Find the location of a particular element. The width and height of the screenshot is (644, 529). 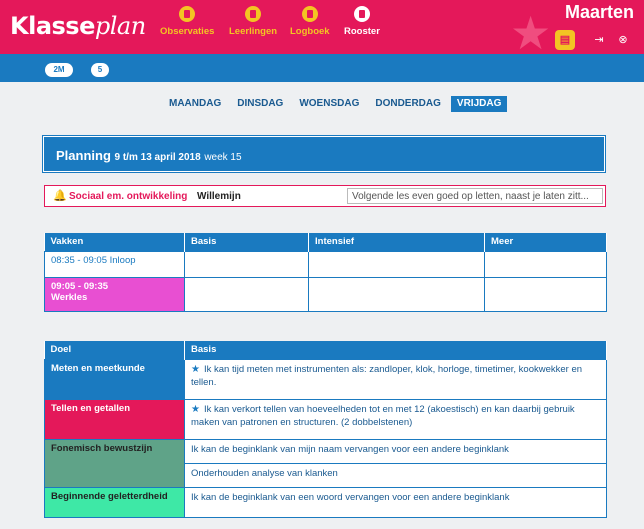

nav-observaties: Observaties is located at coordinates (187, 21).